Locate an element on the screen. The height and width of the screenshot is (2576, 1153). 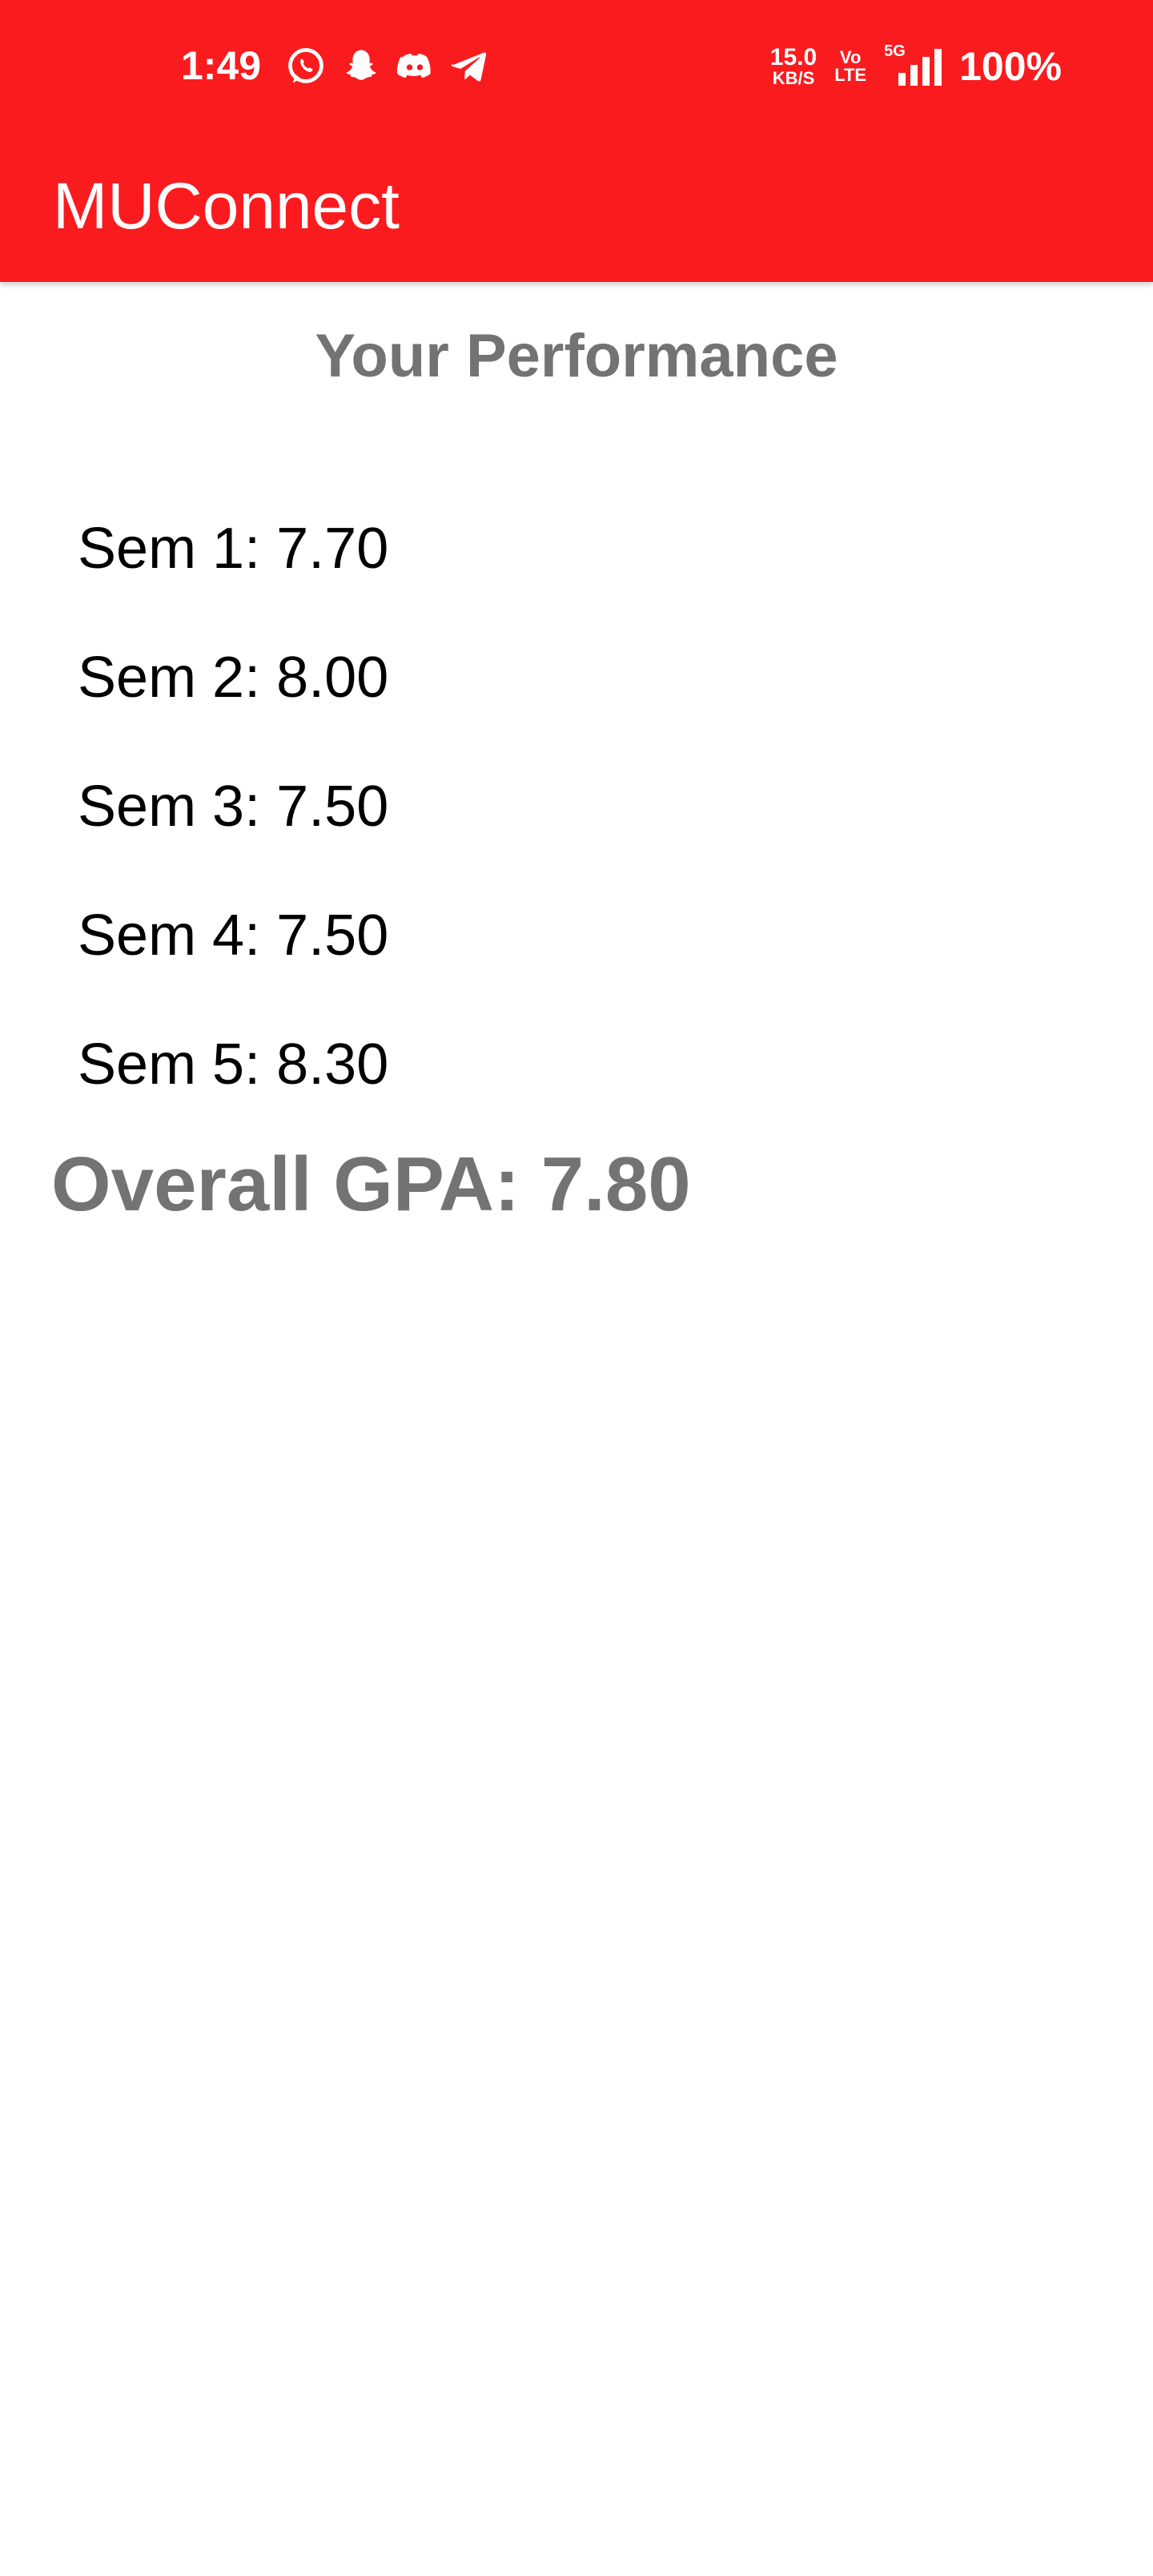
status-right: 15.0 KB/S Vo LTE 5G 100% is located at coordinates (916, 66).